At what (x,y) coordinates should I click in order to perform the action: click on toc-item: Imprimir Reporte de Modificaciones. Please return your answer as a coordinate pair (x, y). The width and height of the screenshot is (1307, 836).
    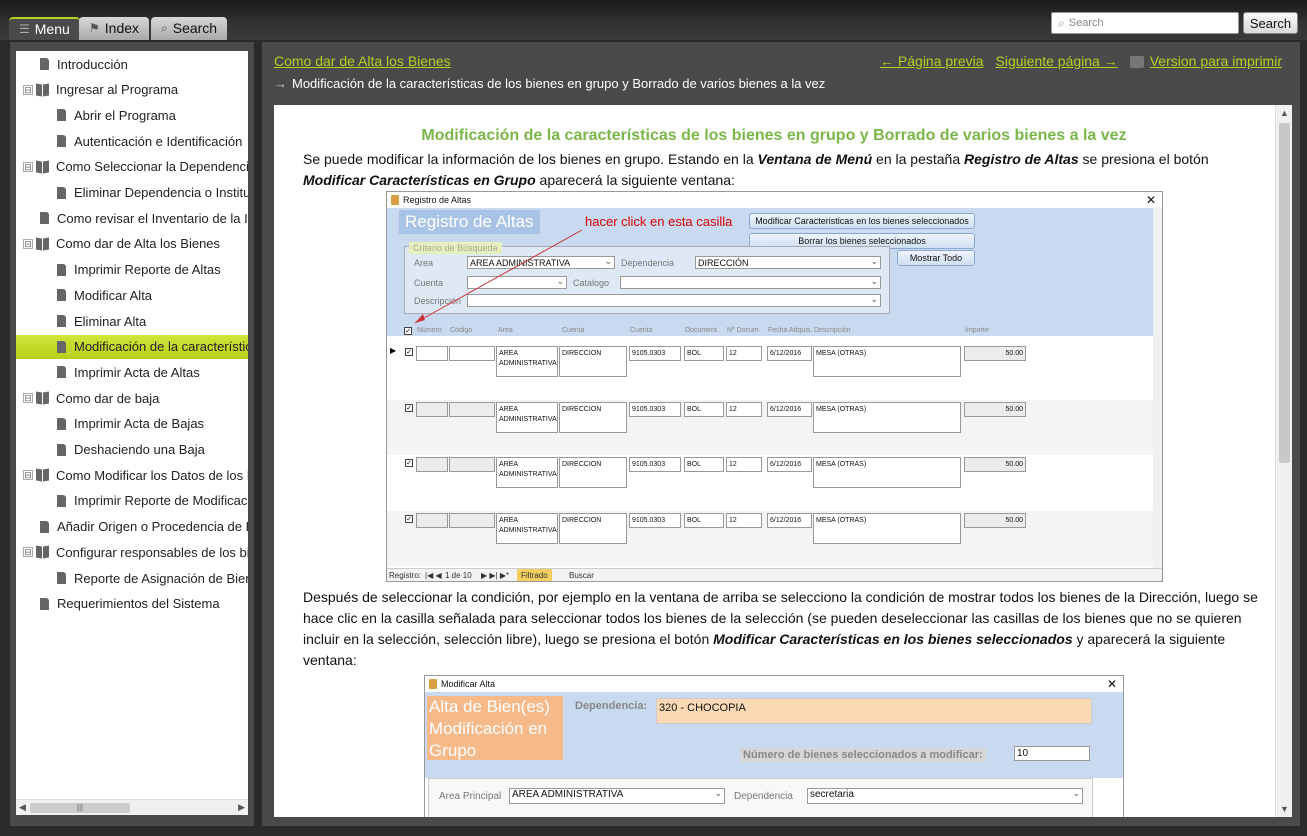
    Looking at the image, I should click on (132, 501).